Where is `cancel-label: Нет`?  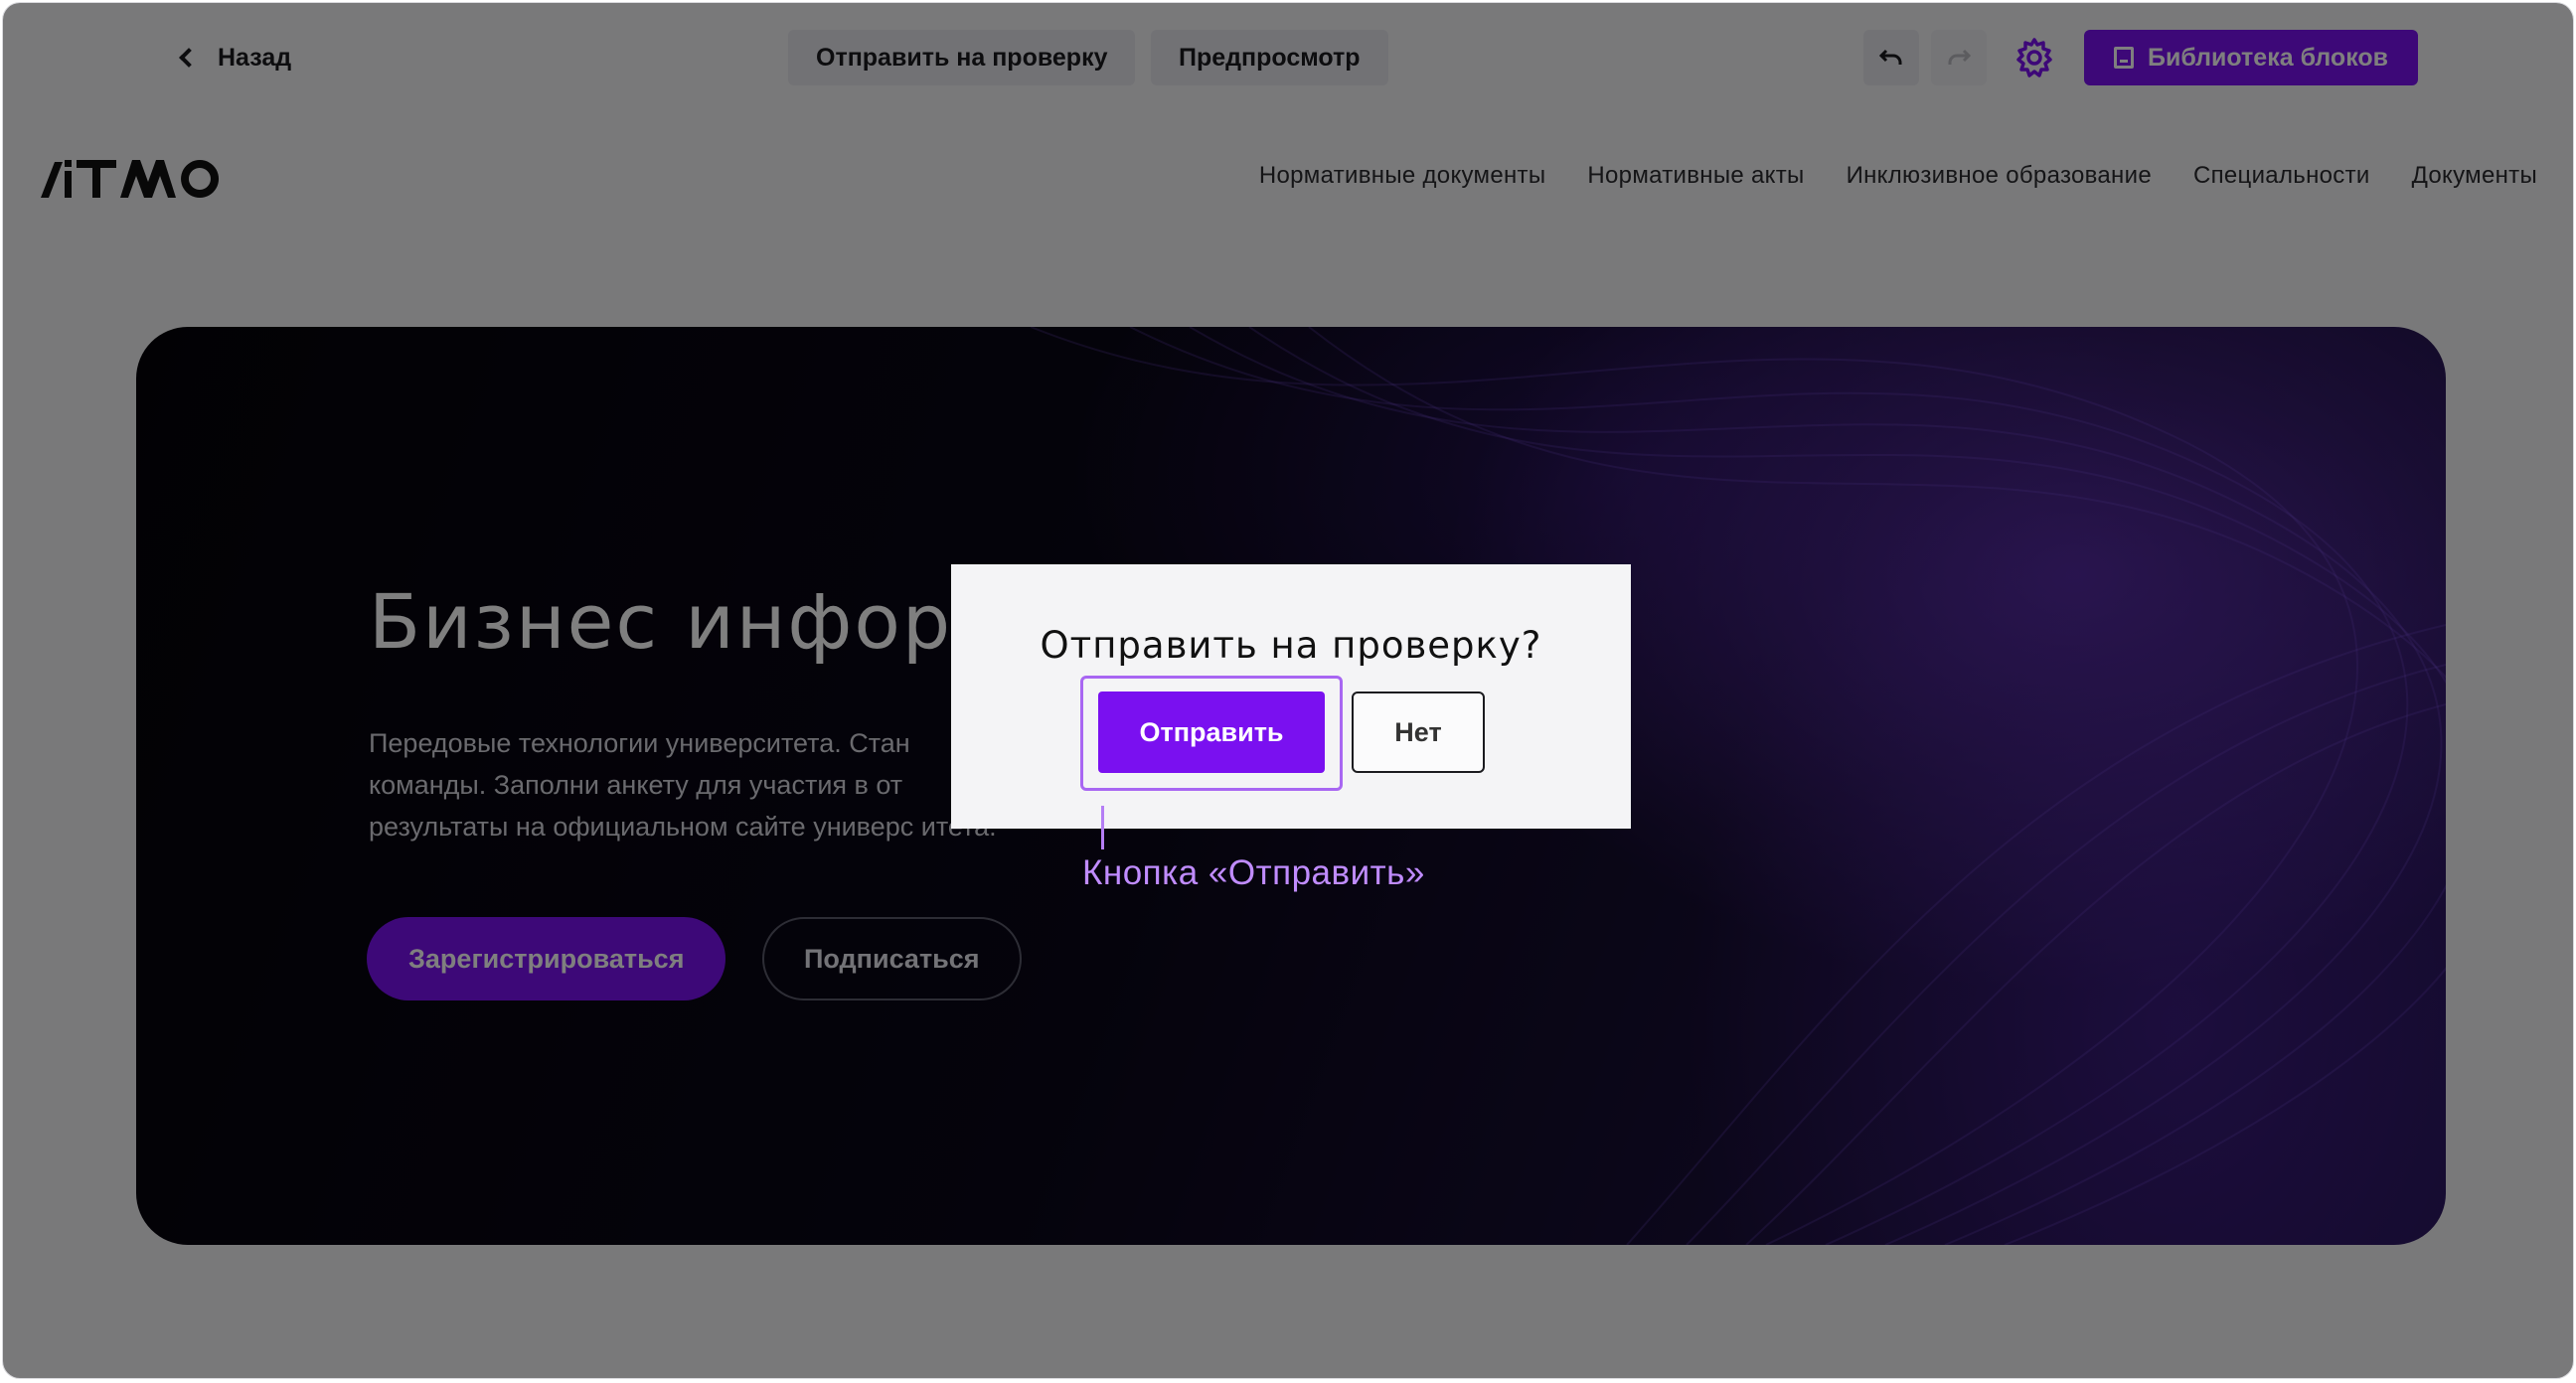
cancel-label: Нет is located at coordinates (1418, 732).